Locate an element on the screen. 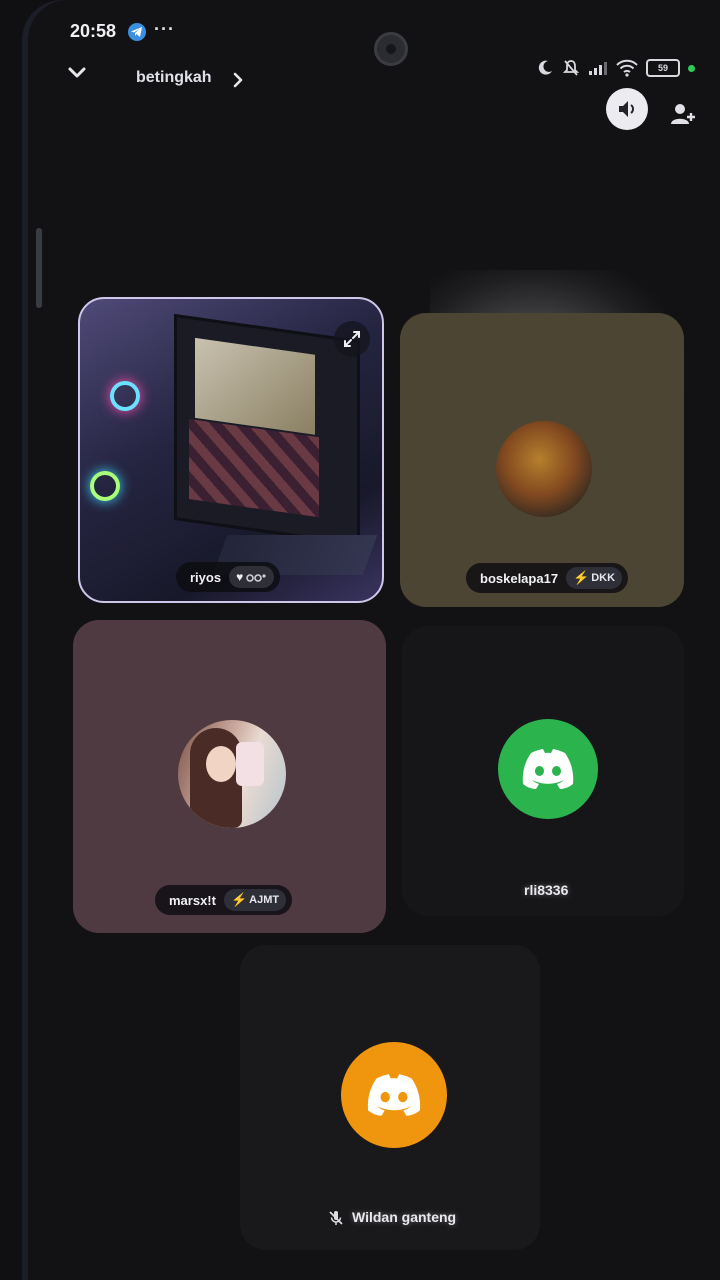  participant-name-row: Wildan ganteng is located at coordinates (392, 1217).